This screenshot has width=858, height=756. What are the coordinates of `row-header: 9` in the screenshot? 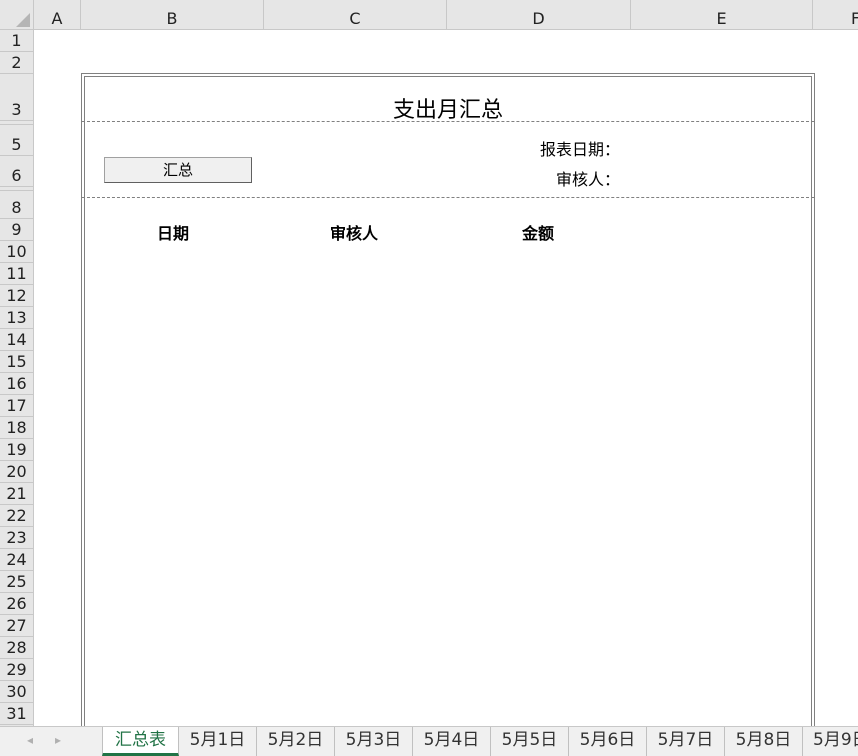 It's located at (16, 230).